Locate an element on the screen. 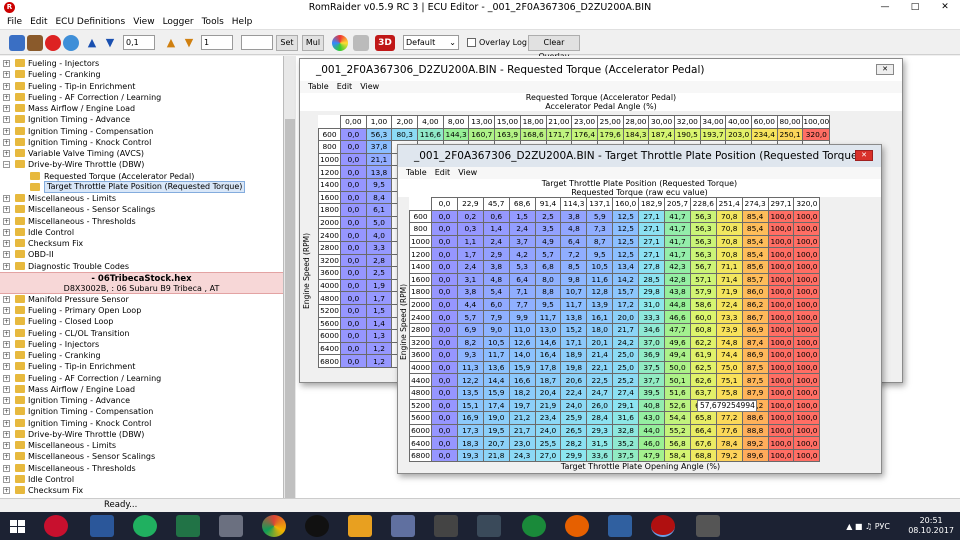  3d-view-button: 3D is located at coordinates (385, 43).